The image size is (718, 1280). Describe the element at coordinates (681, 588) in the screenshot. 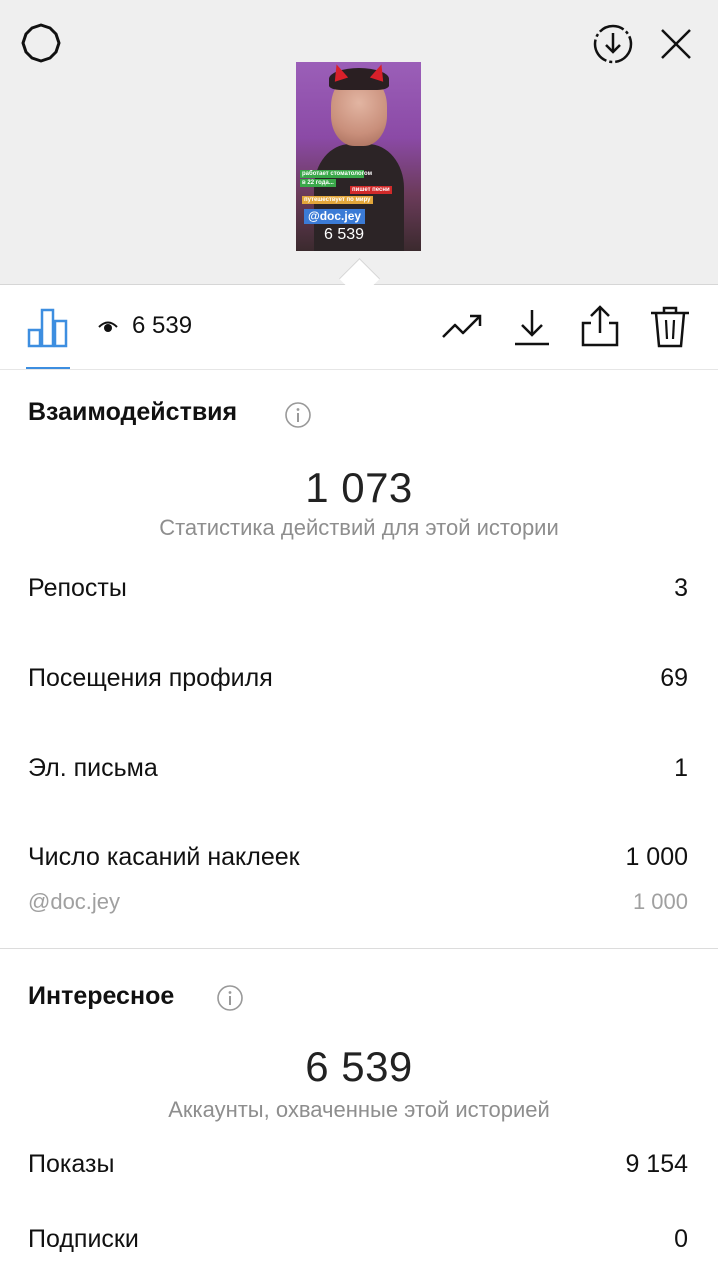

I see `reposts-value: 3` at that location.